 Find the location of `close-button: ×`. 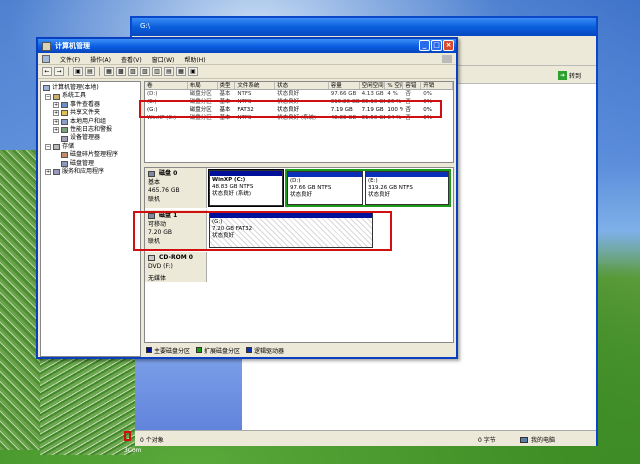

close-button: × is located at coordinates (448, 45).